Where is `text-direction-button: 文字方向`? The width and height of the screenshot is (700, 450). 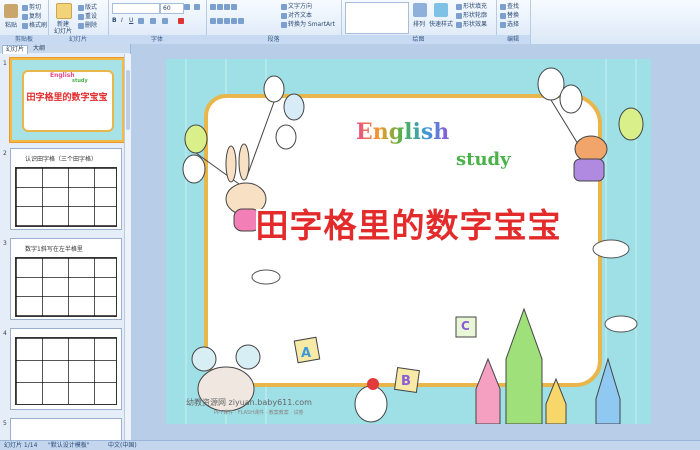
text-direction-button: 文字方向 is located at coordinates (296, 5).